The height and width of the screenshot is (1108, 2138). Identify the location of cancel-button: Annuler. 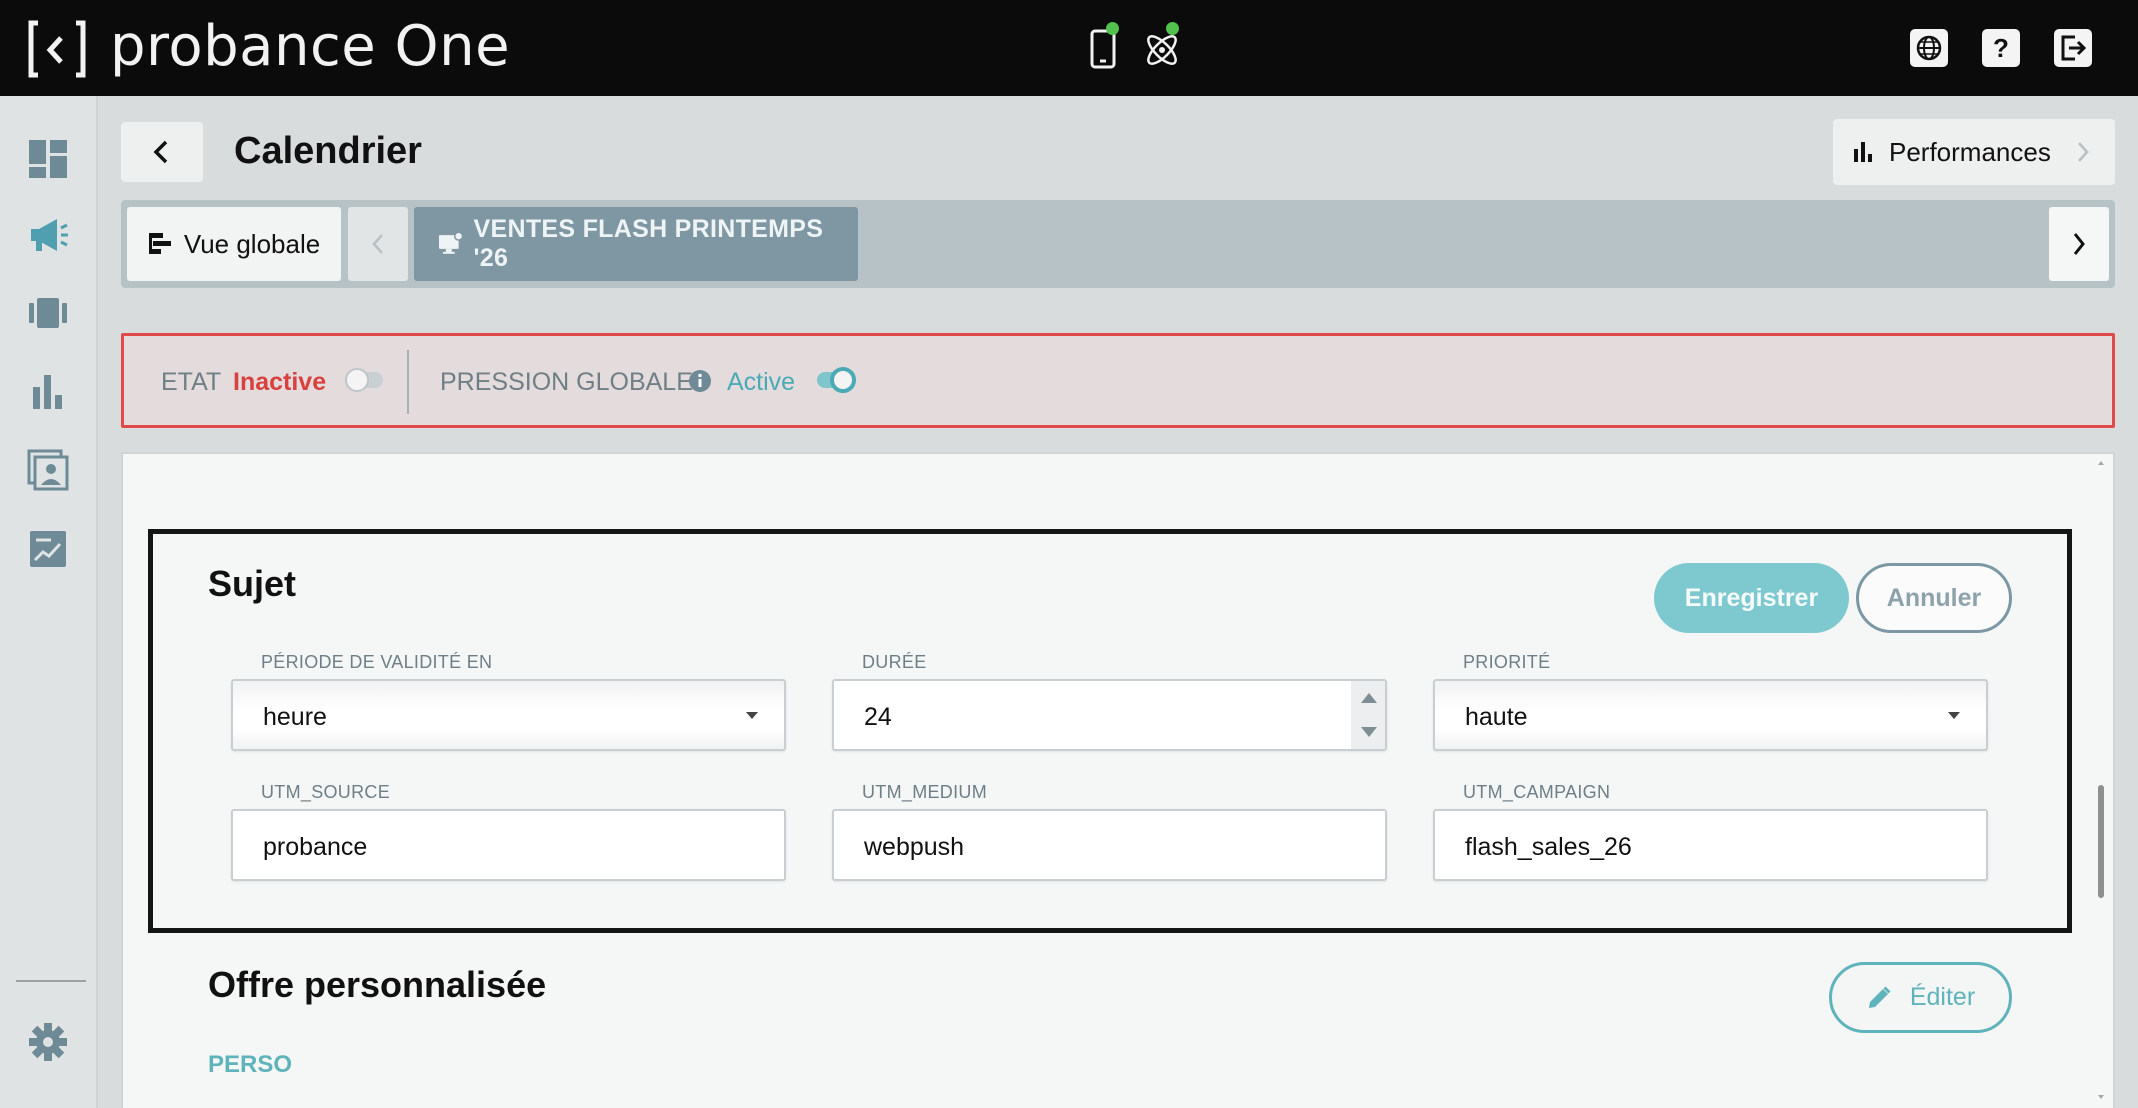
(1934, 598).